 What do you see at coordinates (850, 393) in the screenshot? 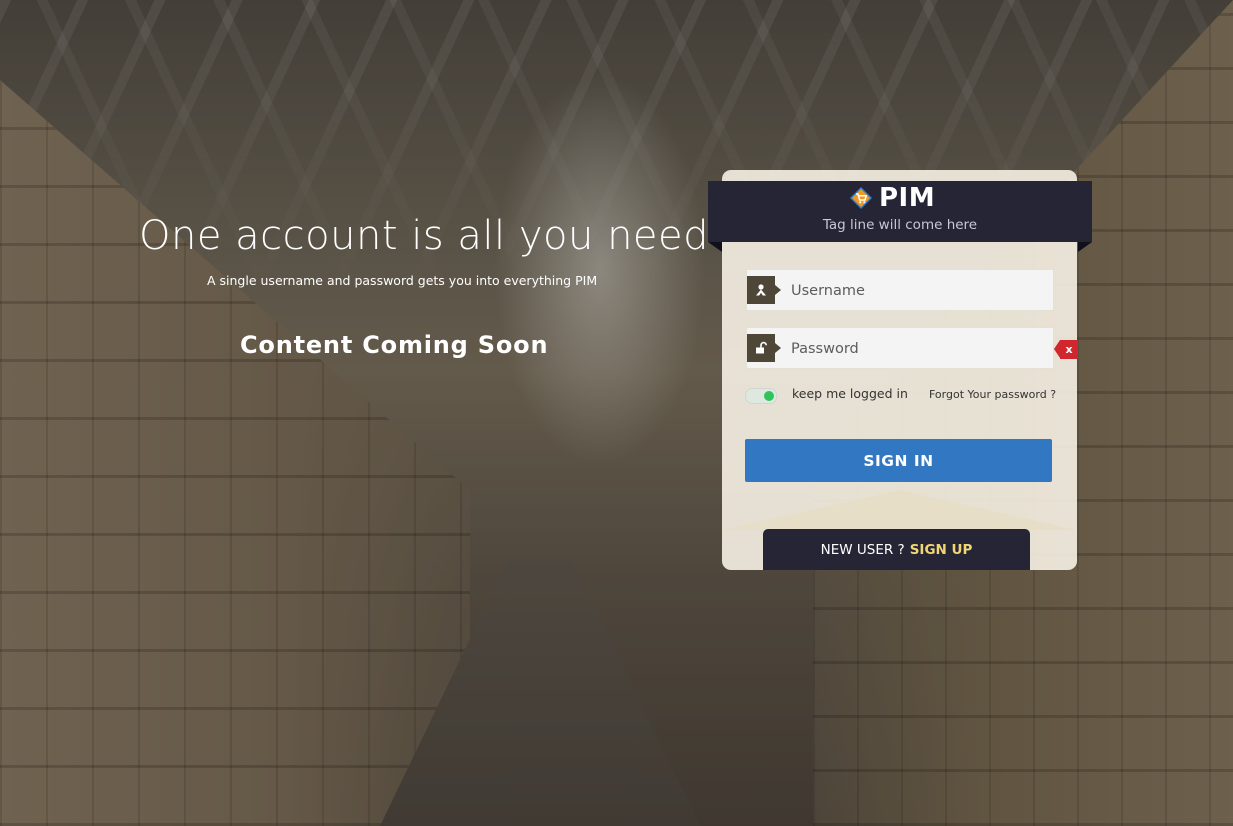
I see `remember-me-label: keep me logged in` at bounding box center [850, 393].